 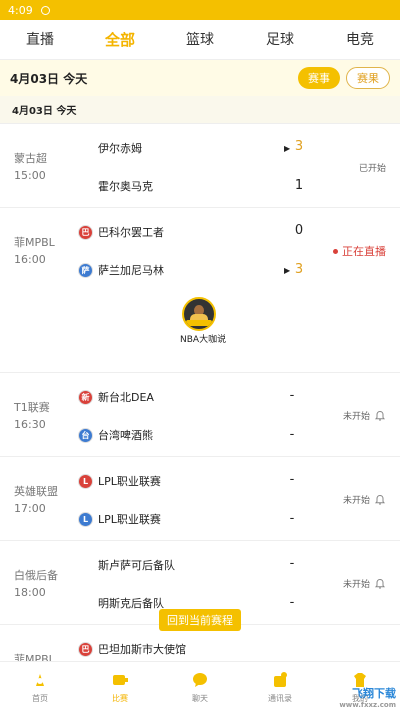 What do you see at coordinates (319, 78) in the screenshot?
I see `events-button: 赛事` at bounding box center [319, 78].